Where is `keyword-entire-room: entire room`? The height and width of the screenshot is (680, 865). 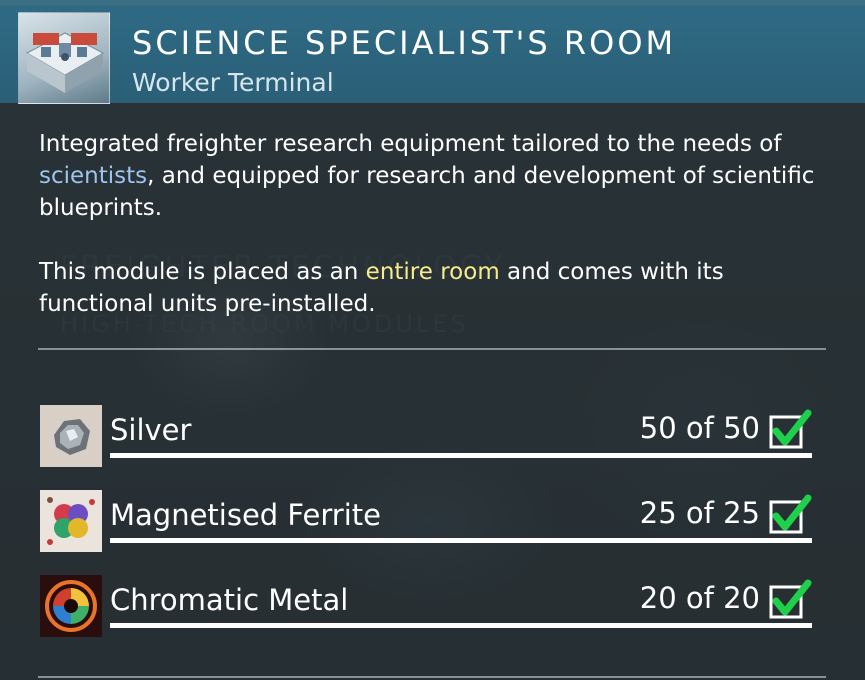
keyword-entire-room: entire room is located at coordinates (432, 272).